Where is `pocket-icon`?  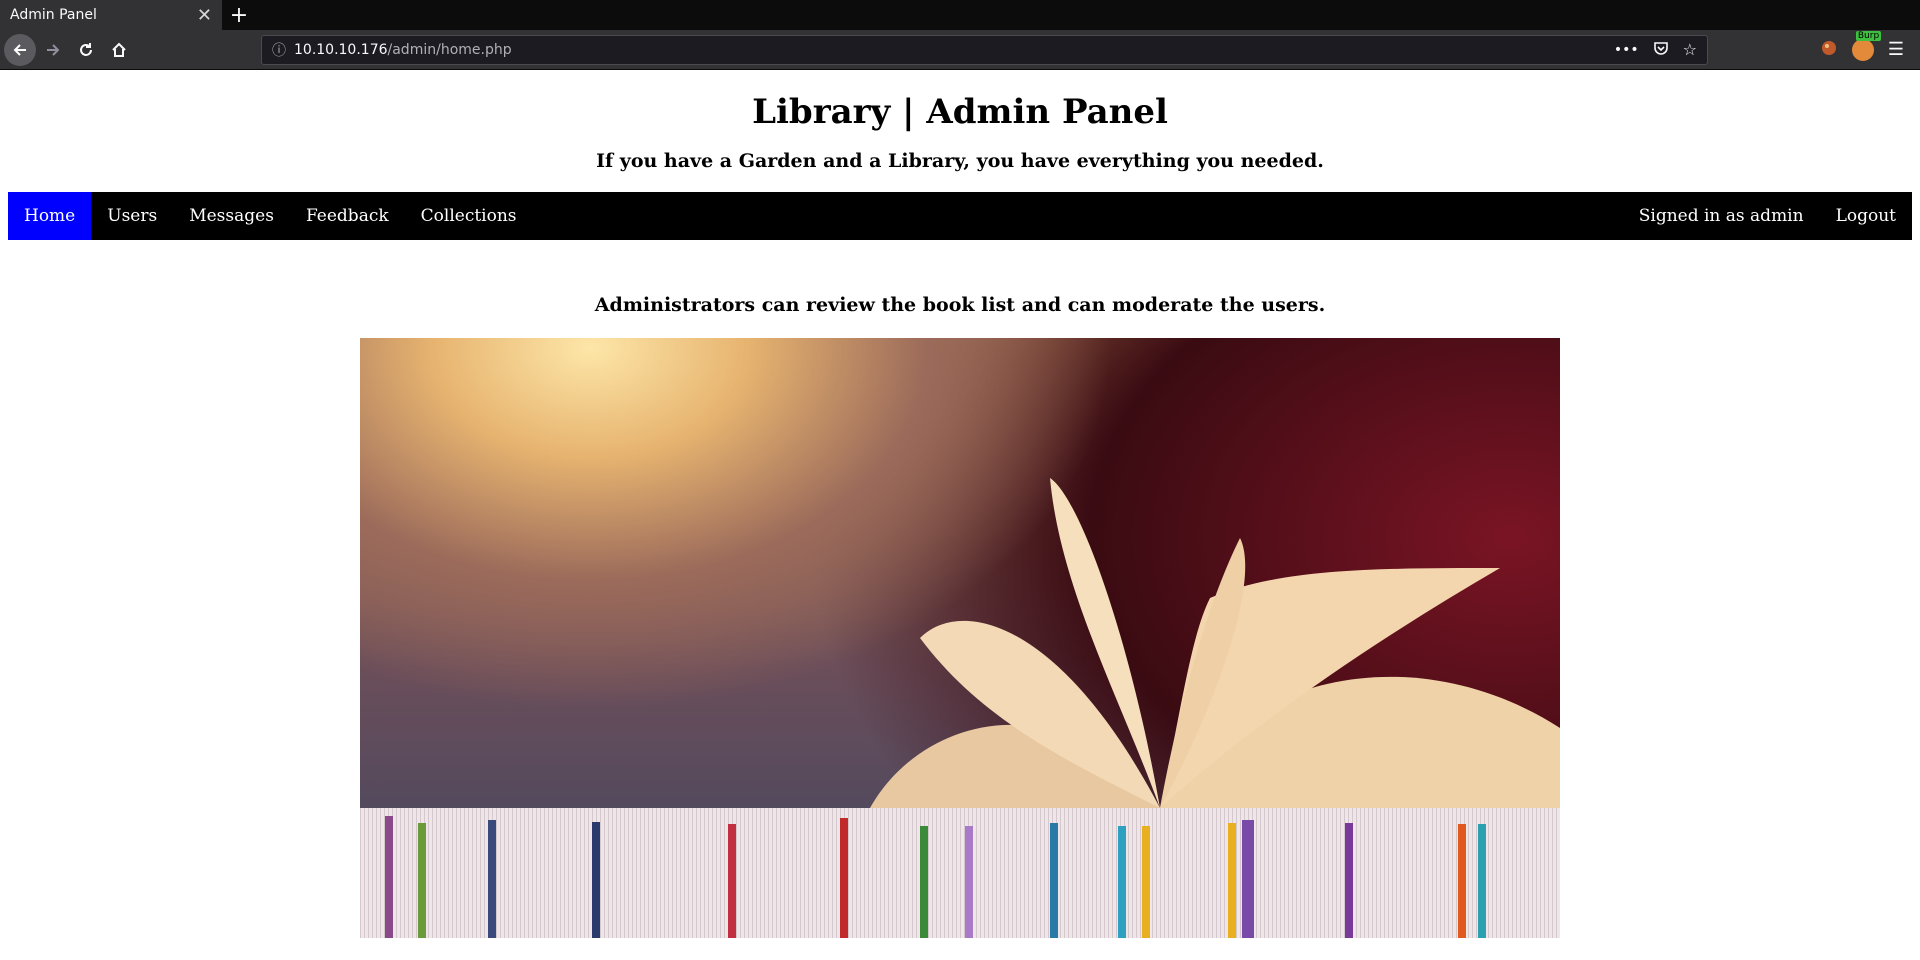 pocket-icon is located at coordinates (1661, 50).